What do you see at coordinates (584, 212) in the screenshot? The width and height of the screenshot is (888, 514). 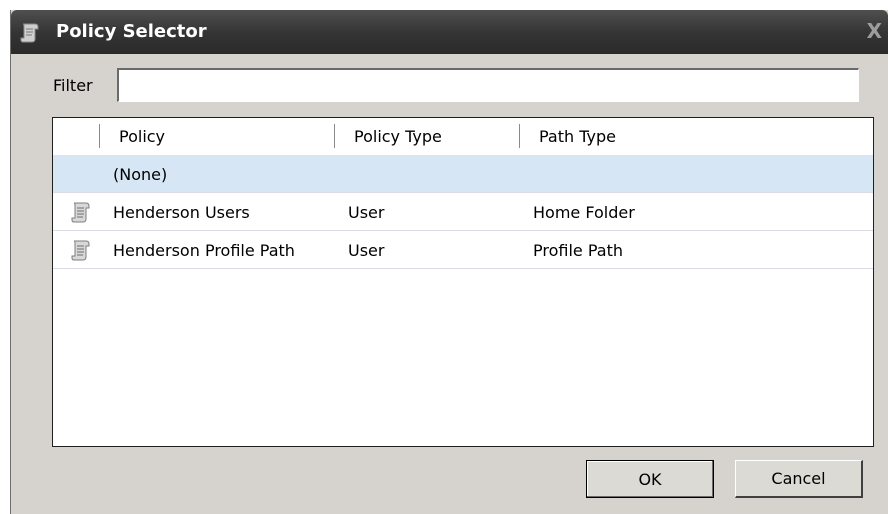 I see `cell-path-type: Home Folder` at bounding box center [584, 212].